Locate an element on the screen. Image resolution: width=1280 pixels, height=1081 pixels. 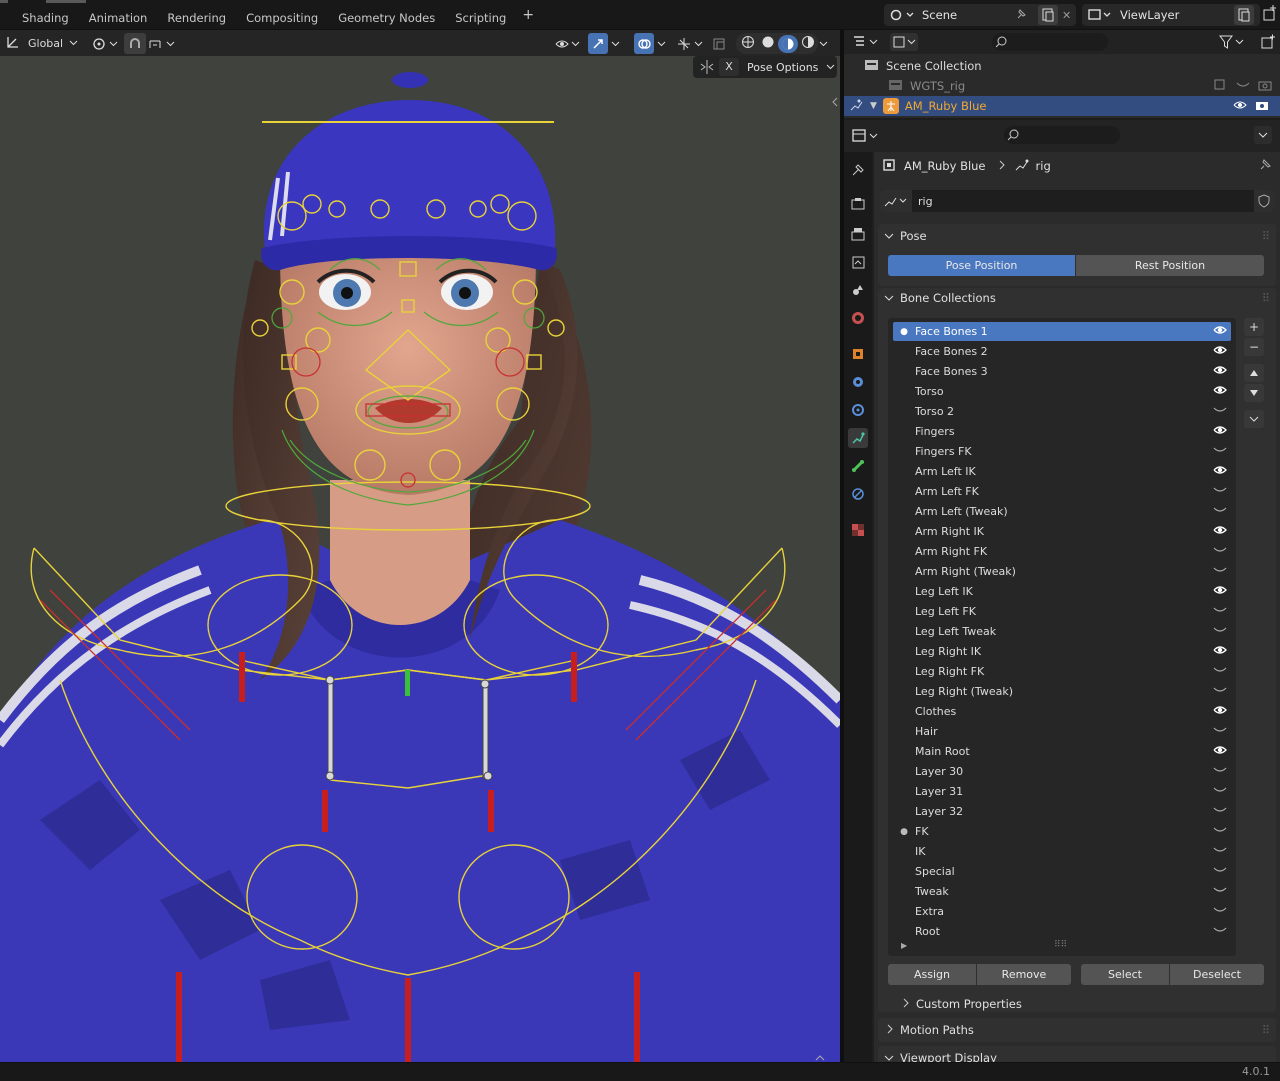
outliner-search-input is located at coordinates (1050, 42).